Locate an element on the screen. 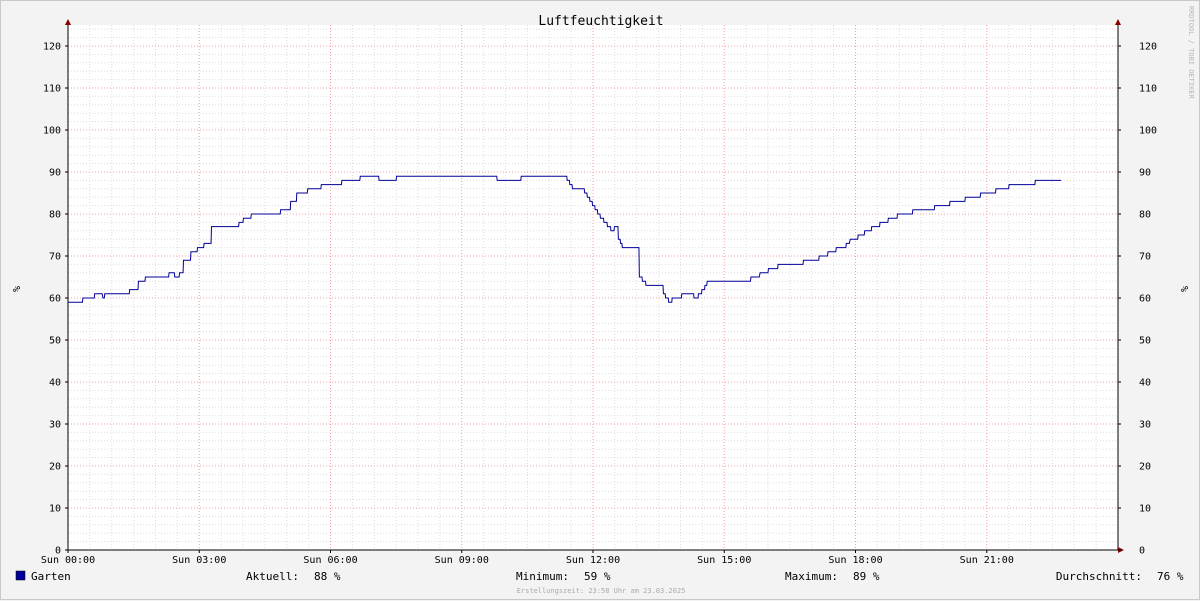 Image resolution: width=1200 pixels, height=601 pixels. y-tick-label: 50 is located at coordinates (55, 341).